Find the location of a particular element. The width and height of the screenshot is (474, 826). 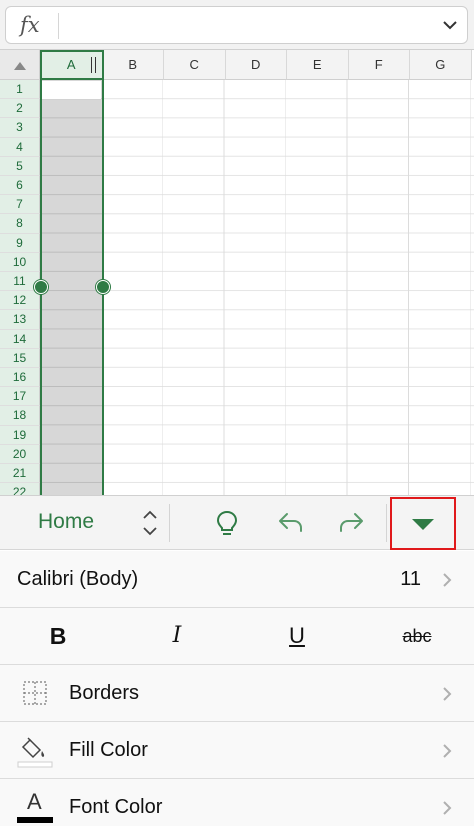

row-header-8: 8 is located at coordinates (20, 224).